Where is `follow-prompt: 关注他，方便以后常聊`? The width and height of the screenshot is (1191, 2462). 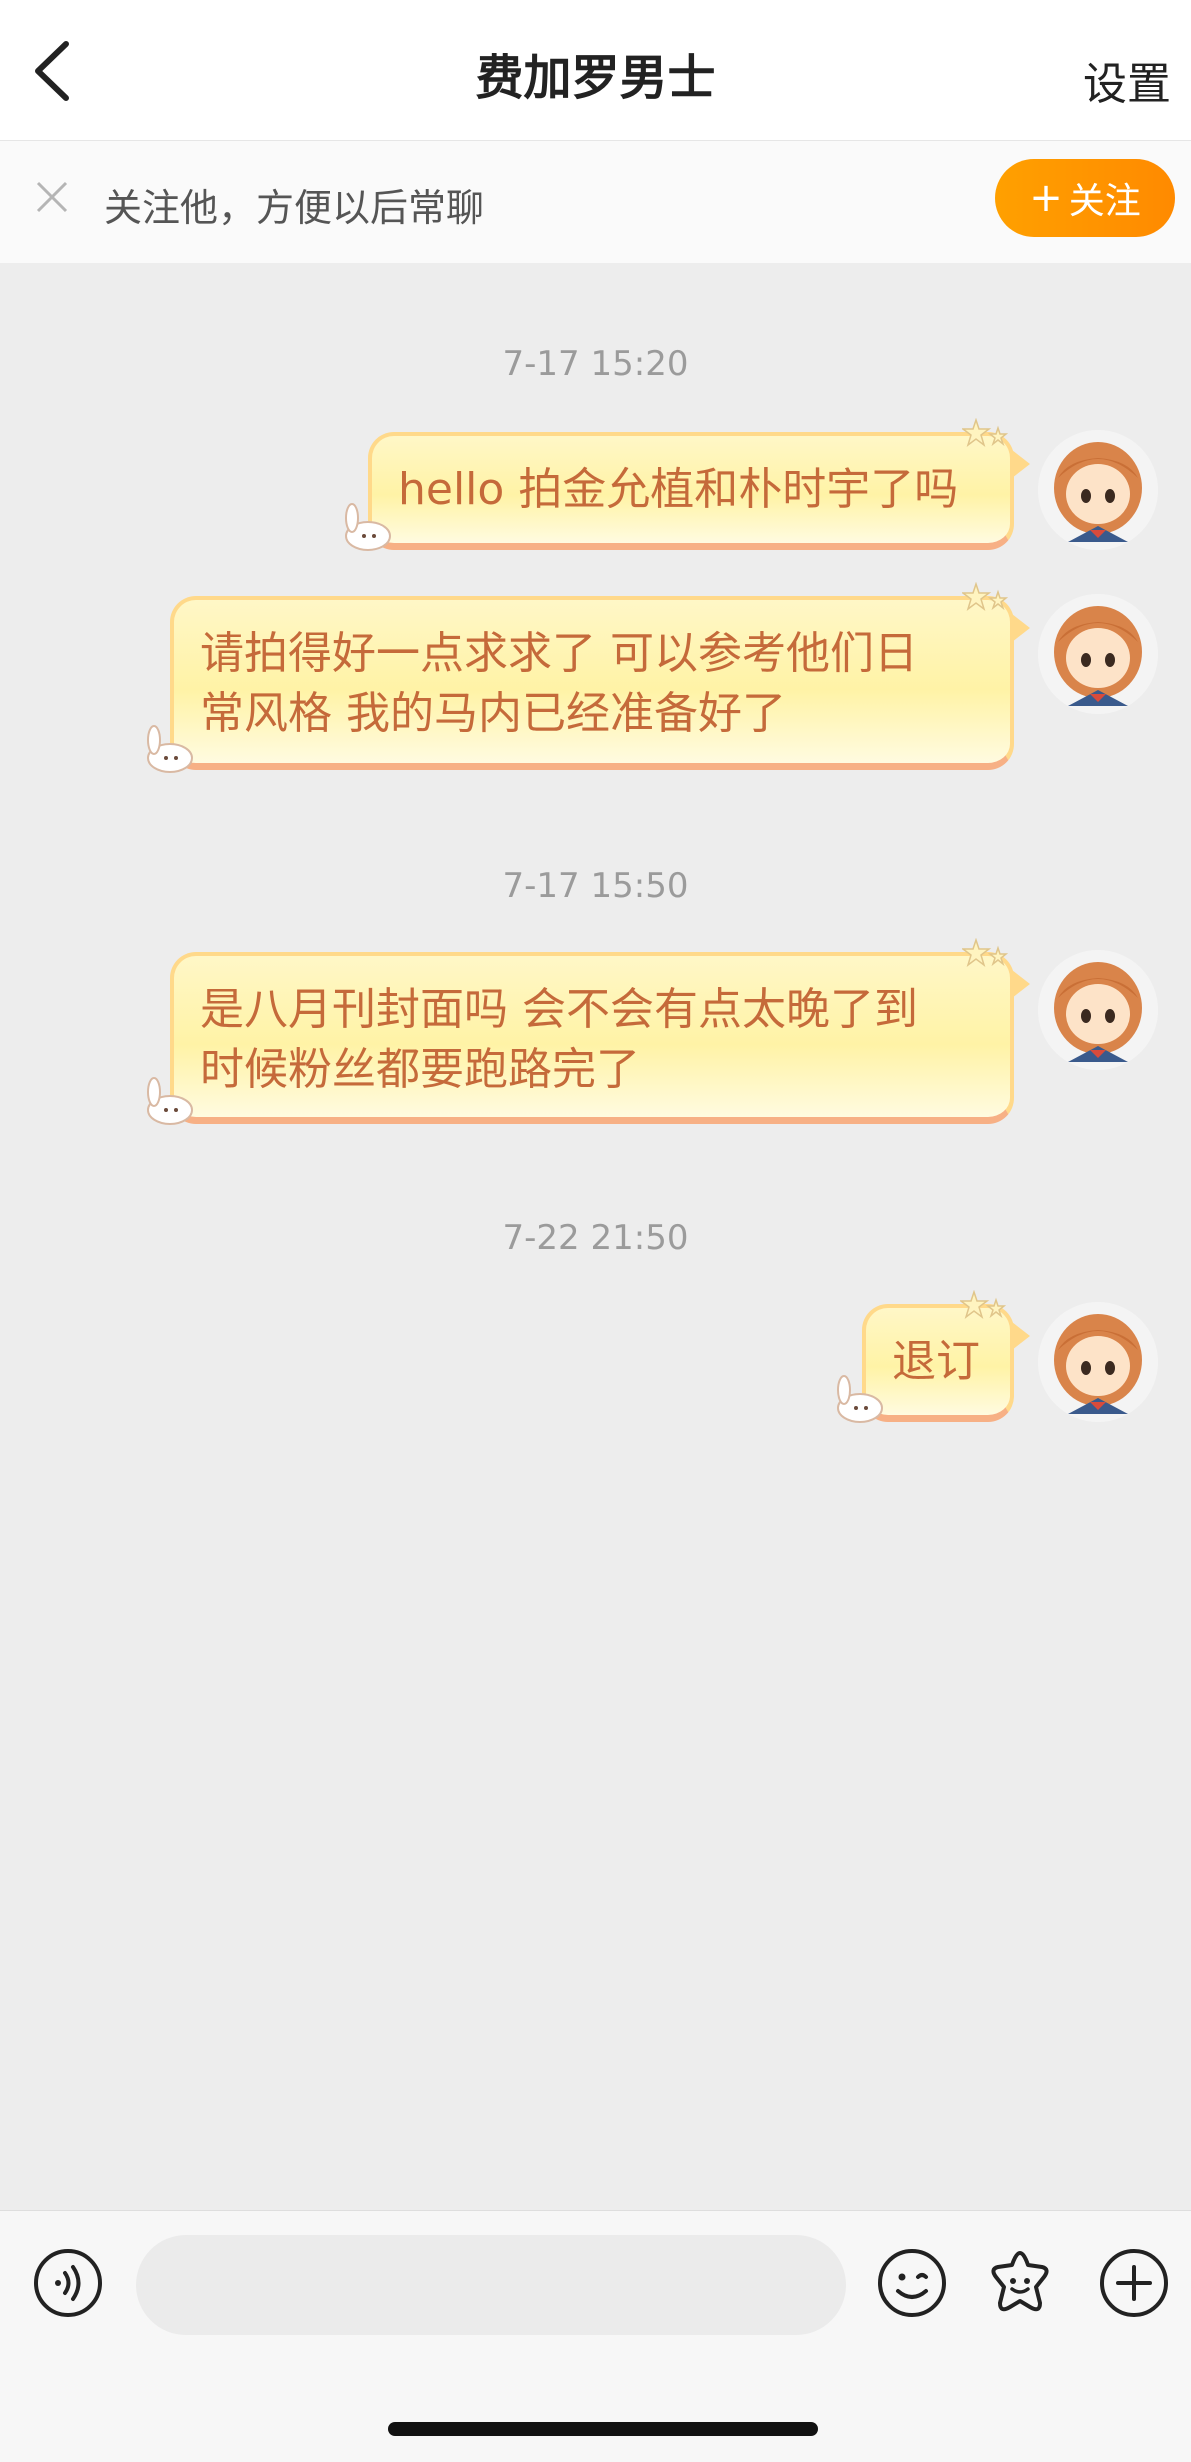 follow-prompt: 关注他，方便以后常聊 is located at coordinates (294, 208).